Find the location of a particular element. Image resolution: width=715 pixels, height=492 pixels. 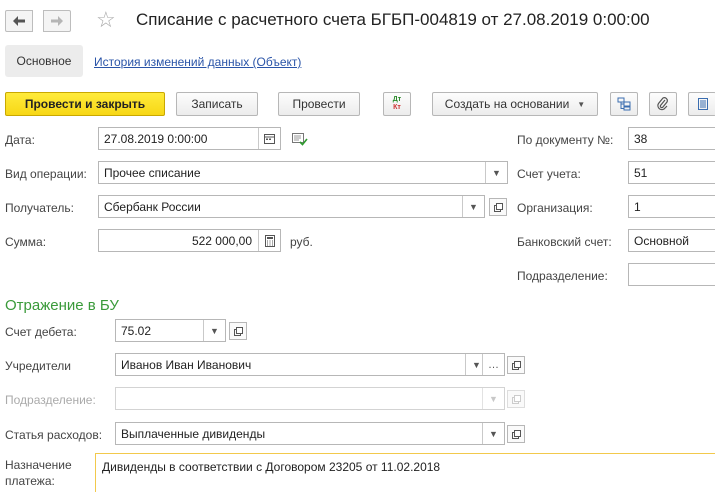

account-value: 51 is located at coordinates (641, 172).